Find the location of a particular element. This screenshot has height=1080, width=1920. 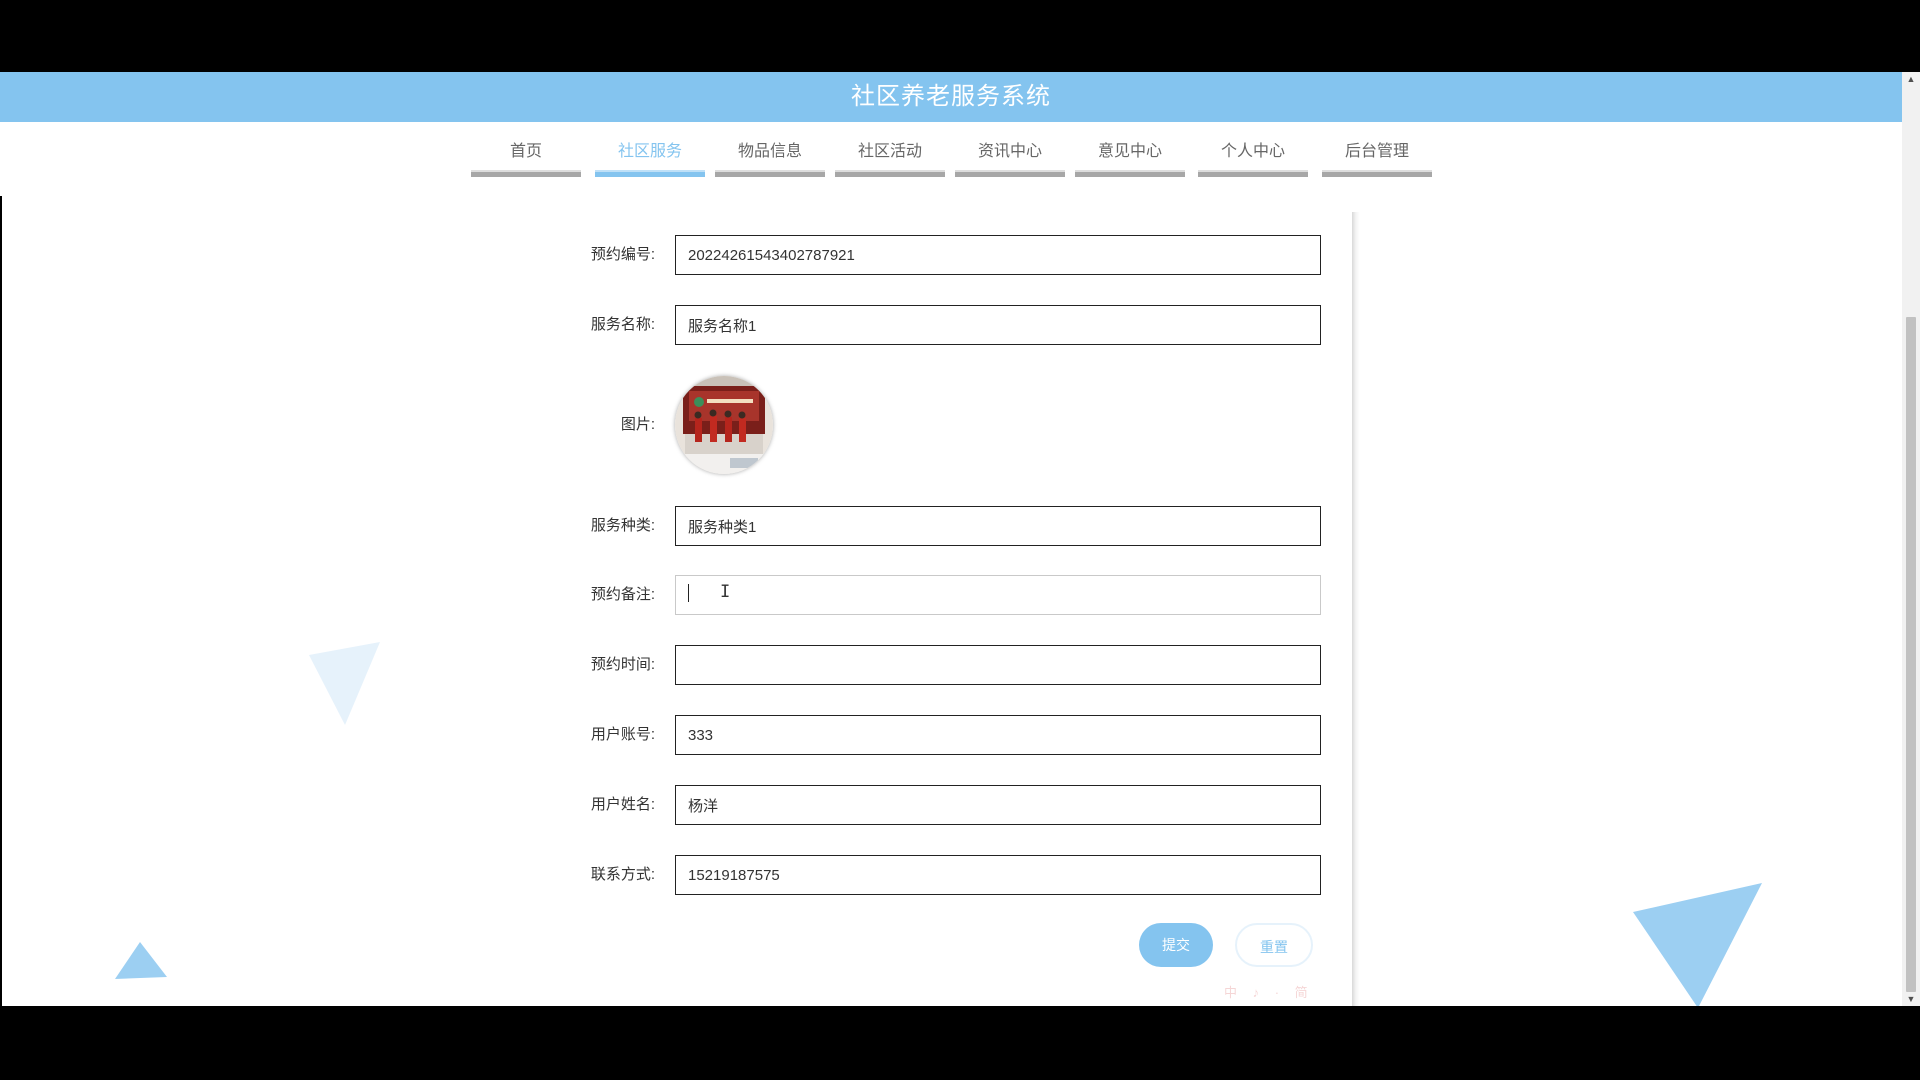

user-account-input is located at coordinates (998, 735).